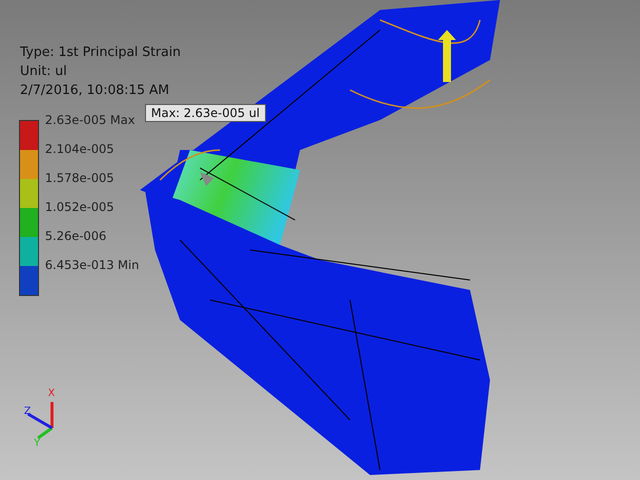 The width and height of the screenshot is (640, 480). What do you see at coordinates (76, 236) in the screenshot?
I see `scale-value: 5.26e-006` at bounding box center [76, 236].